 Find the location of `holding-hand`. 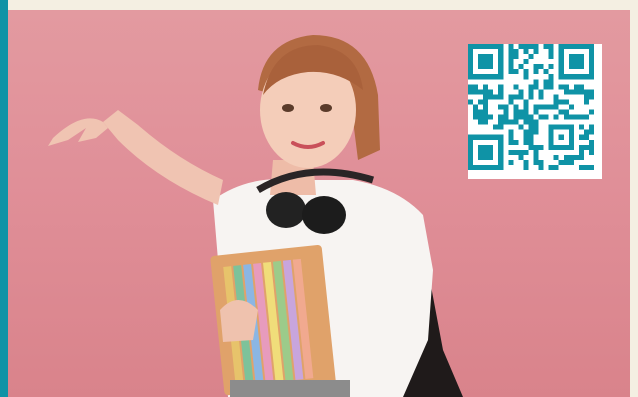

holding-hand is located at coordinates (239, 321).